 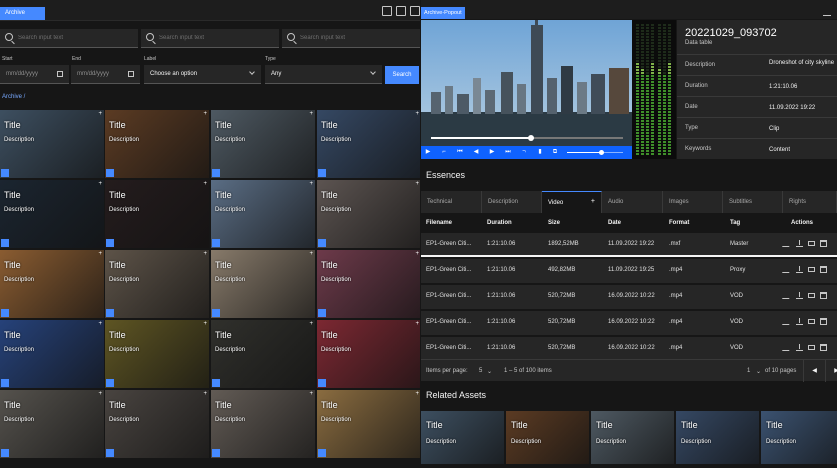 I want to click on fullscreen-icon: ⧉, so click(x=555, y=152).